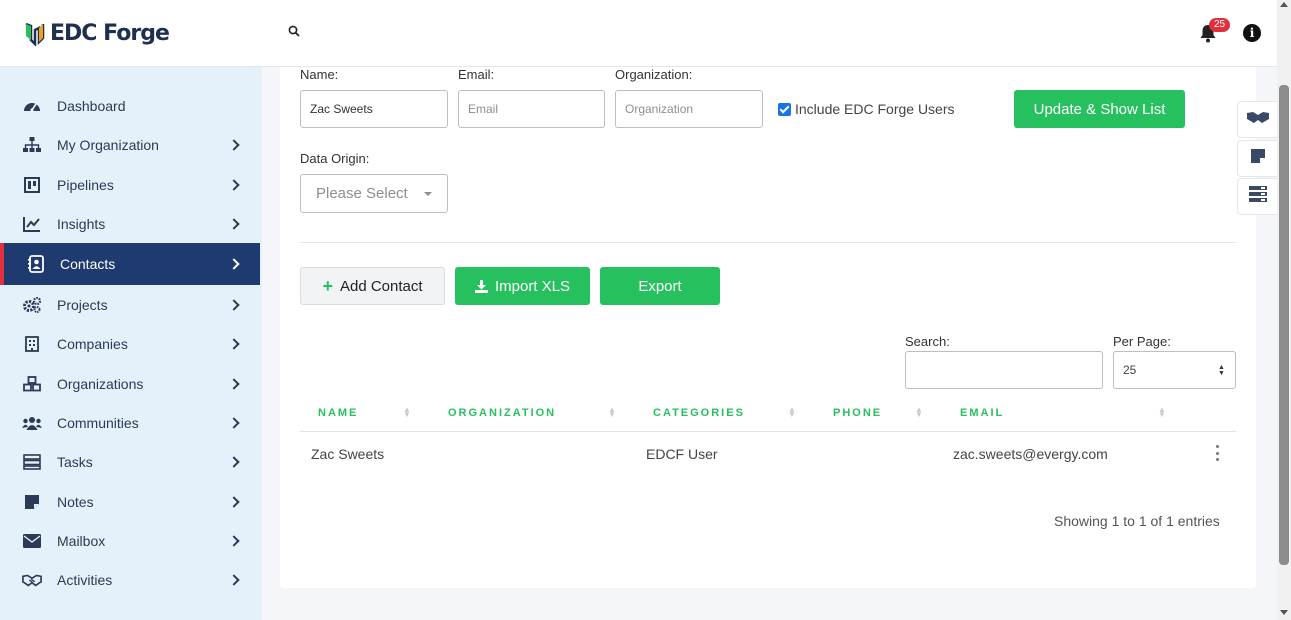 The image size is (1291, 620). I want to click on download-icon, so click(481, 286).